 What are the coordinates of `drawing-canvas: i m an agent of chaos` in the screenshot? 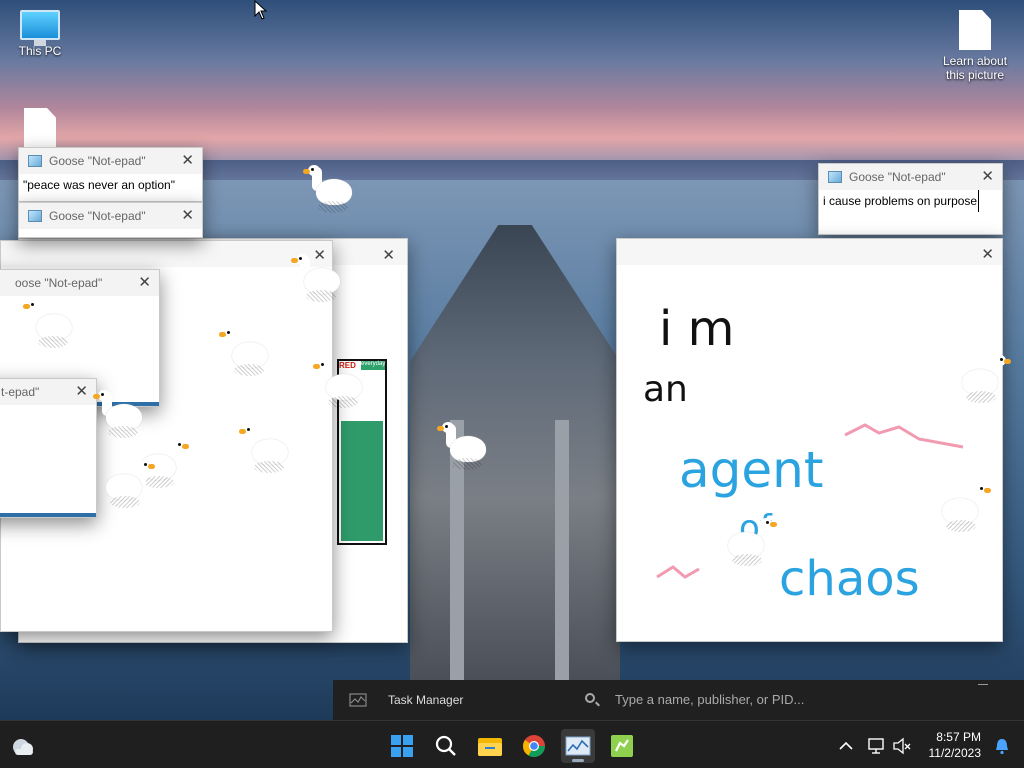 It's located at (803, 454).